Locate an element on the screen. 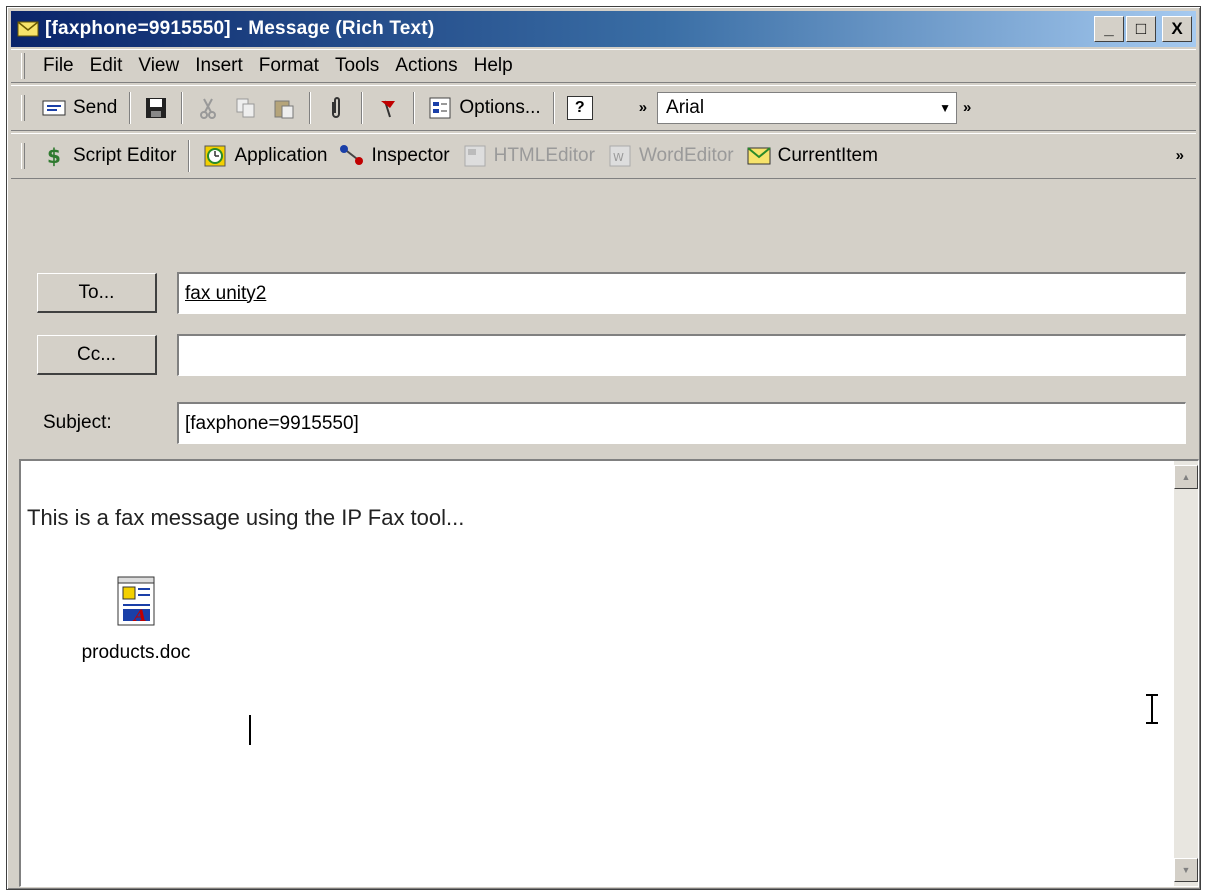  attach-button is located at coordinates (336, 108).